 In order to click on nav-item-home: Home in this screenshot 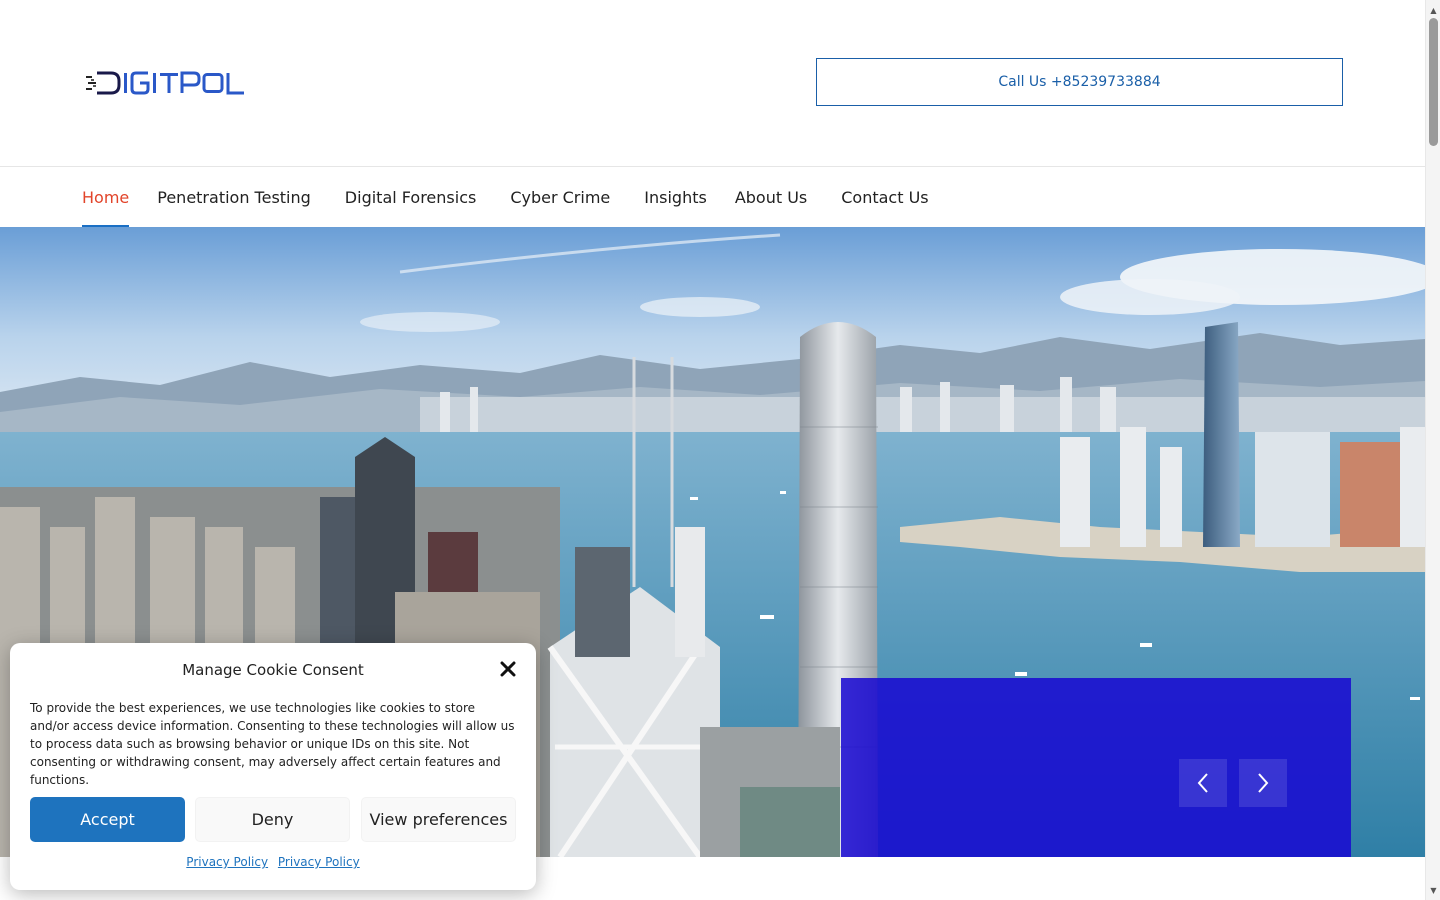, I will do `click(106, 197)`.